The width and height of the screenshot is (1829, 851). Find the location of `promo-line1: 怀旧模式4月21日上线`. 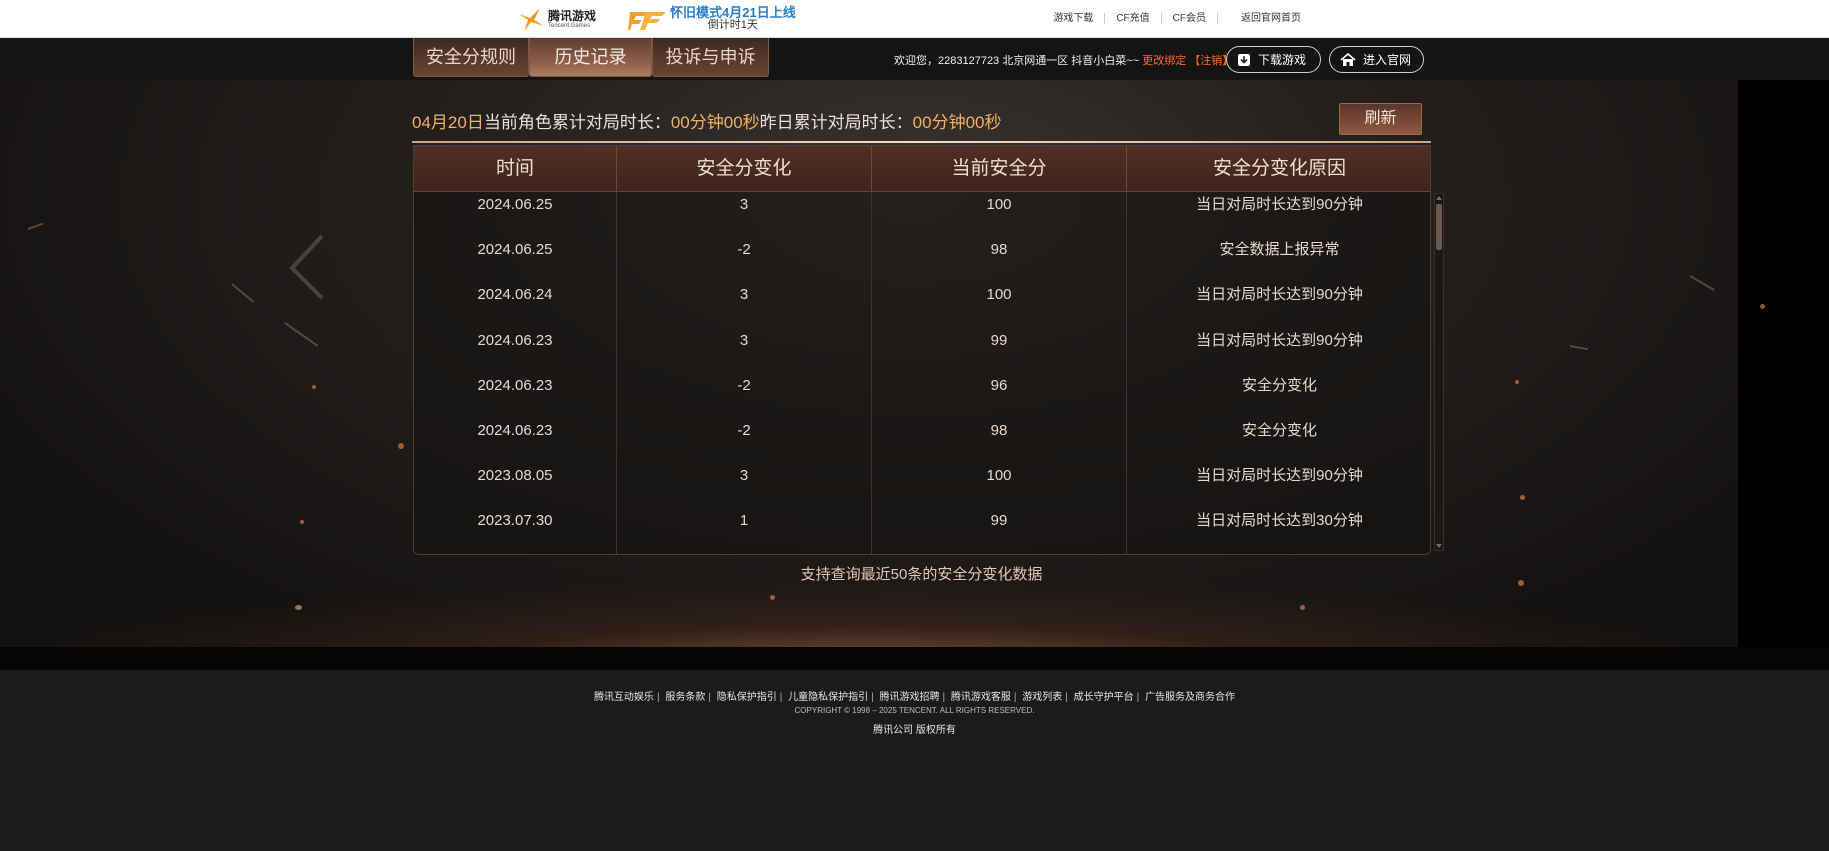

promo-line1: 怀旧模式4月21日上线 is located at coordinates (733, 12).